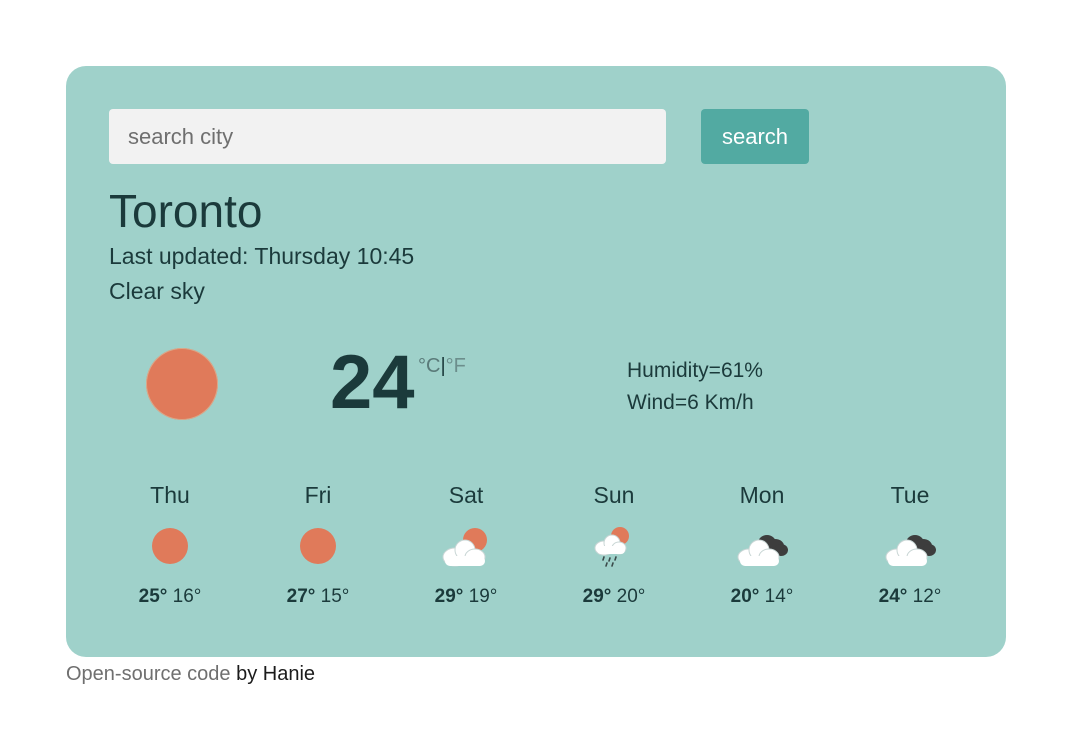 The width and height of the screenshot is (1072, 732). What do you see at coordinates (910, 597) in the screenshot?
I see `forecast-temps: 24° 12°` at bounding box center [910, 597].